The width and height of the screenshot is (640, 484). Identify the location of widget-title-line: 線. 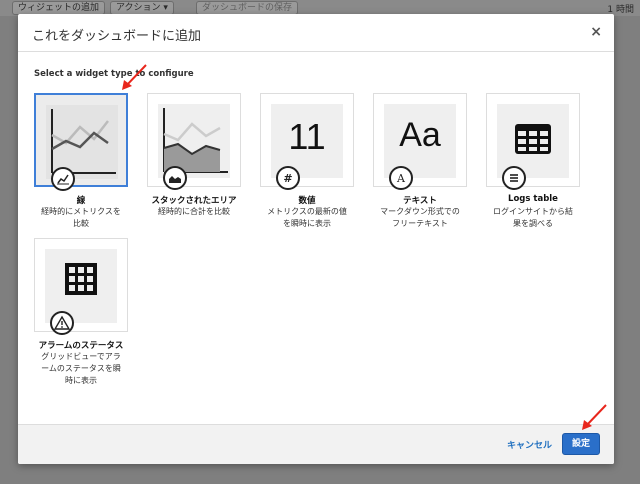
(81, 201).